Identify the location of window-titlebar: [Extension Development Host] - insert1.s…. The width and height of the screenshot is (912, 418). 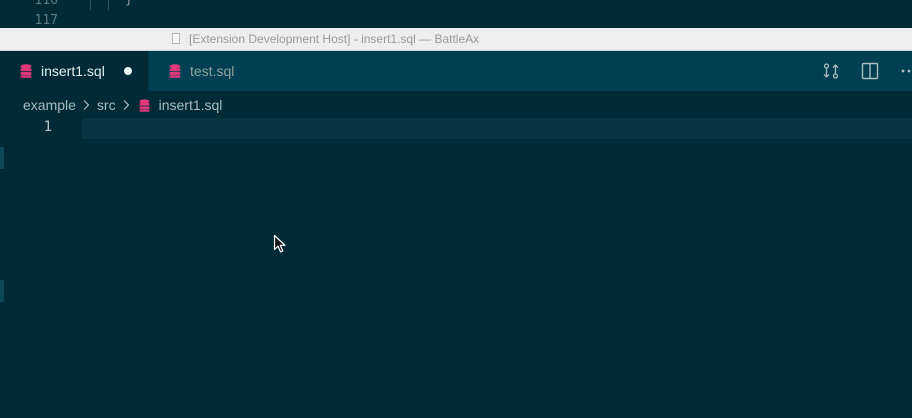
(456, 39).